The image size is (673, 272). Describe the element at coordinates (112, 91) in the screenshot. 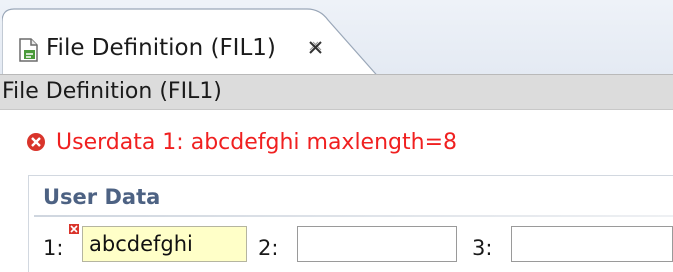

I see `page-title: File Definition (FIL1)` at that location.